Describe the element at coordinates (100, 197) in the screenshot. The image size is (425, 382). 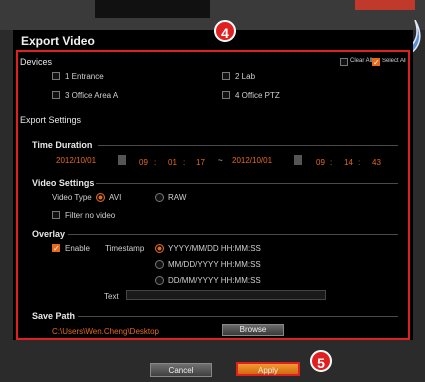
I see `avi-radio` at that location.